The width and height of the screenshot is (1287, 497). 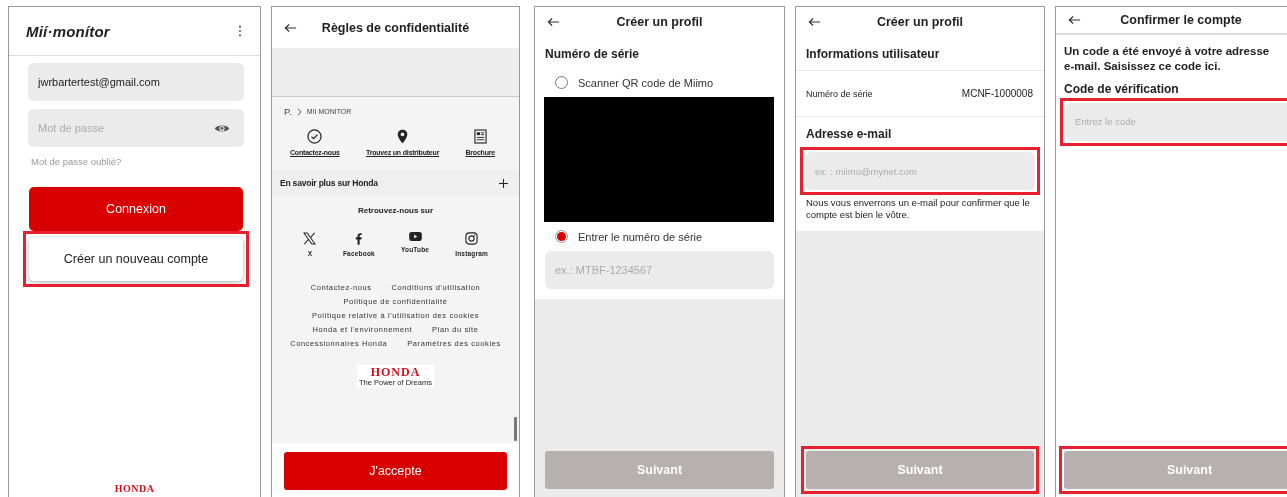 What do you see at coordinates (503, 183) in the screenshot?
I see `plus-icon` at bounding box center [503, 183].